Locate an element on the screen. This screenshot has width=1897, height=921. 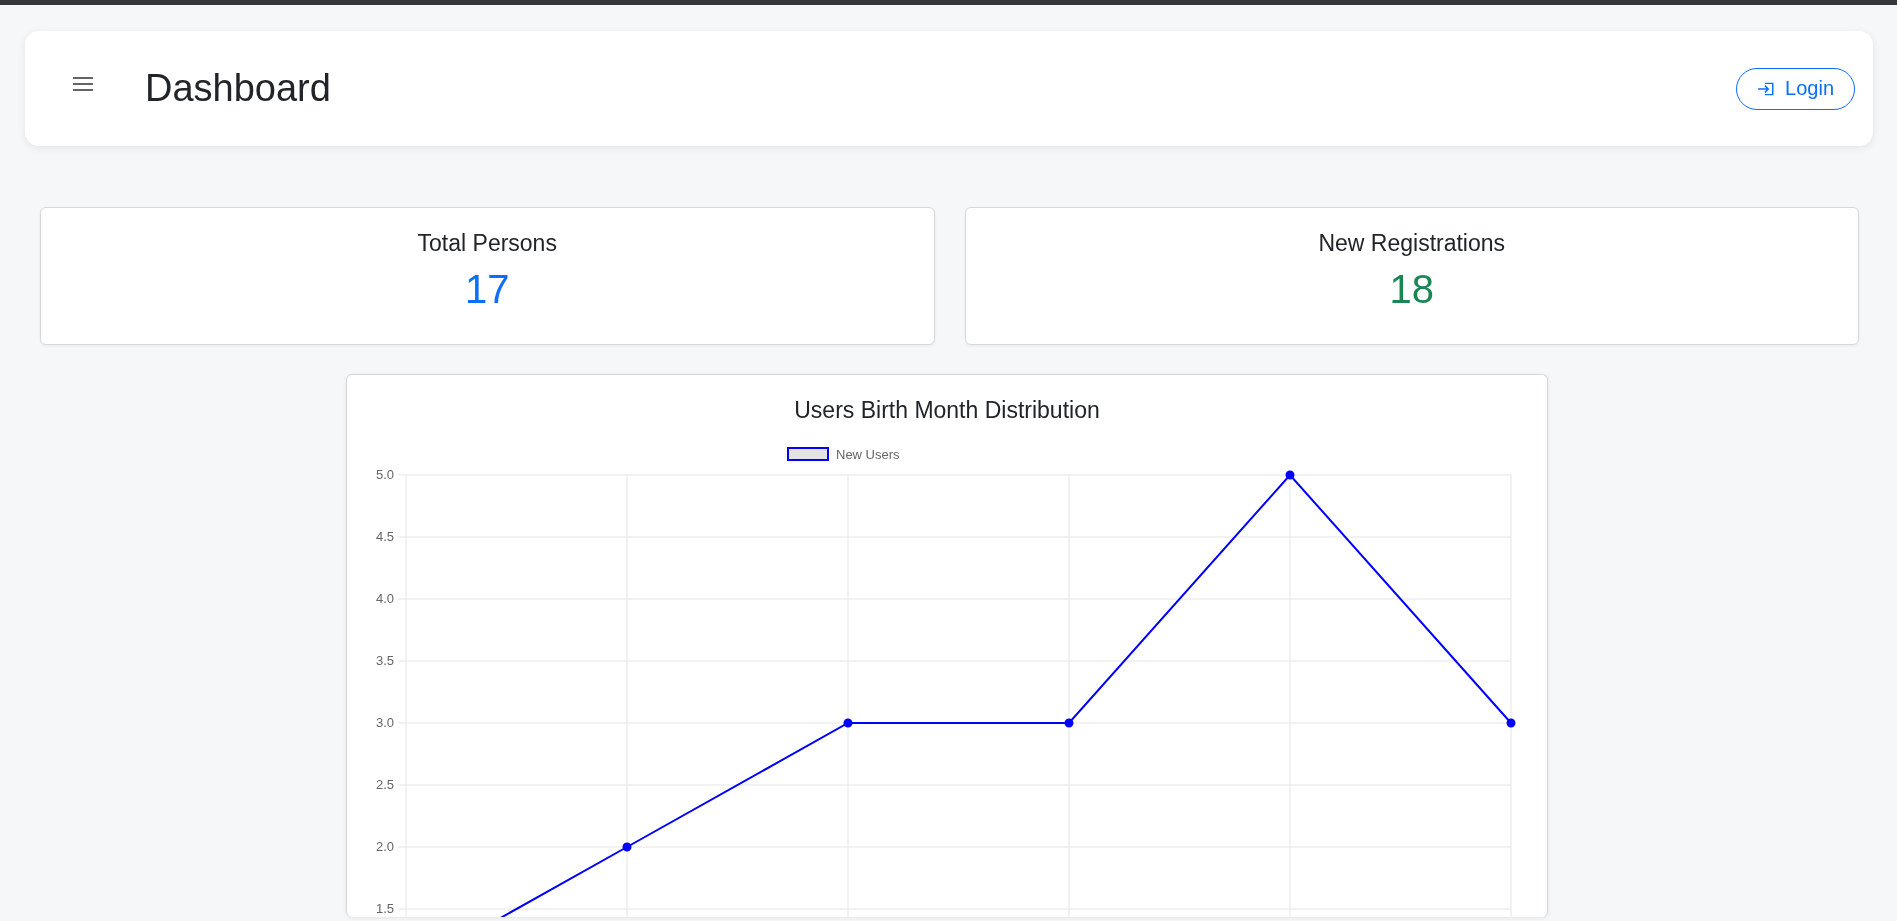
stat-label: Total Persons is located at coordinates (487, 243).